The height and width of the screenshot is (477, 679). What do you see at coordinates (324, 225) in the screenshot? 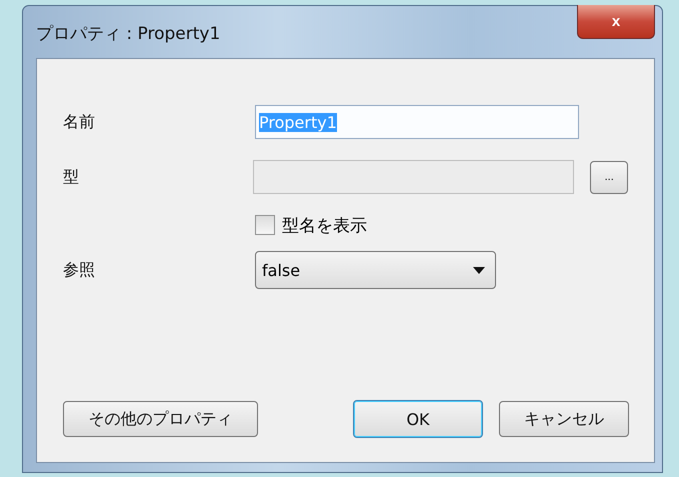
I see `checkbox-label: 型名を表示` at bounding box center [324, 225].